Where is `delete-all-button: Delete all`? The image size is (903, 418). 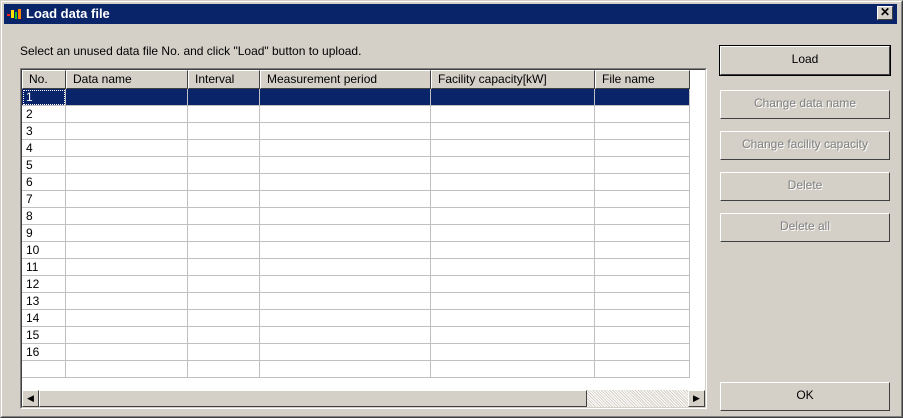 delete-all-button: Delete all is located at coordinates (805, 227).